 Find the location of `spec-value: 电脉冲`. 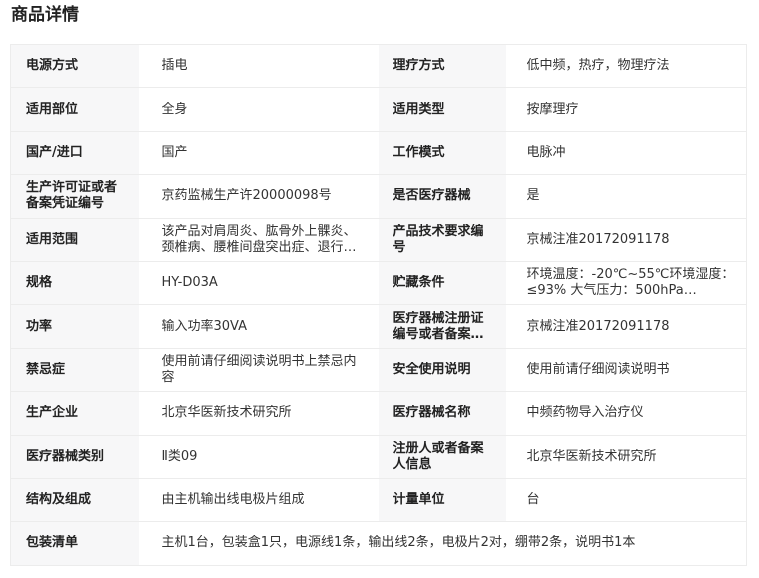

spec-value: 电脉冲 is located at coordinates (626, 152).